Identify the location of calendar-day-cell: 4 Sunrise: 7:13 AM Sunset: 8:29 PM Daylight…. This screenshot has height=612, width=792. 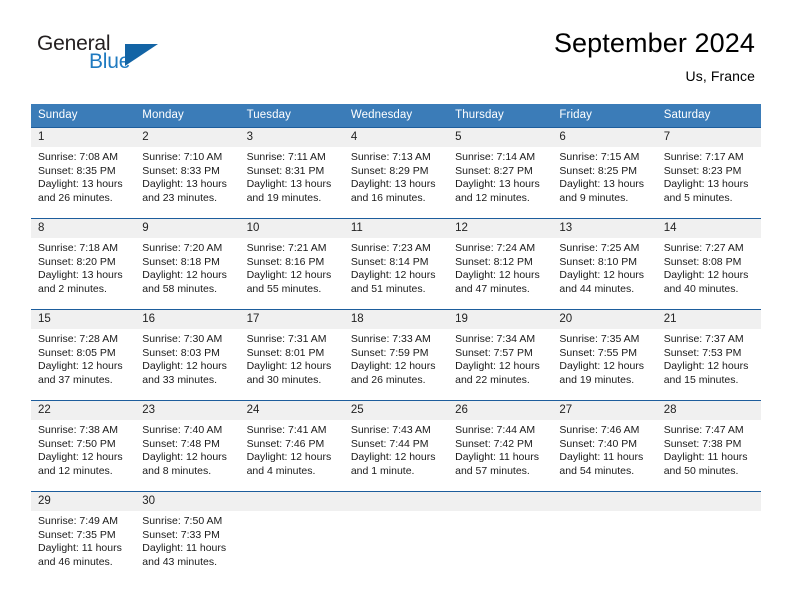
(396, 173).